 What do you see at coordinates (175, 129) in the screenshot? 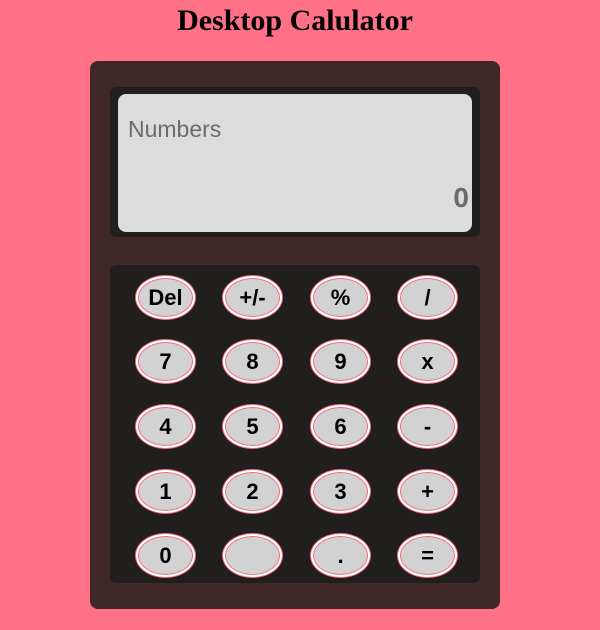
I see `display-placeholder: Numbers` at bounding box center [175, 129].